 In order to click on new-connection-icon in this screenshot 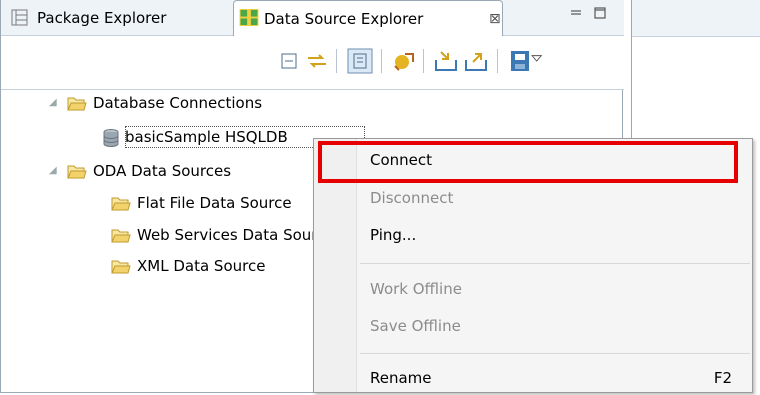, I will do `click(404, 61)`.